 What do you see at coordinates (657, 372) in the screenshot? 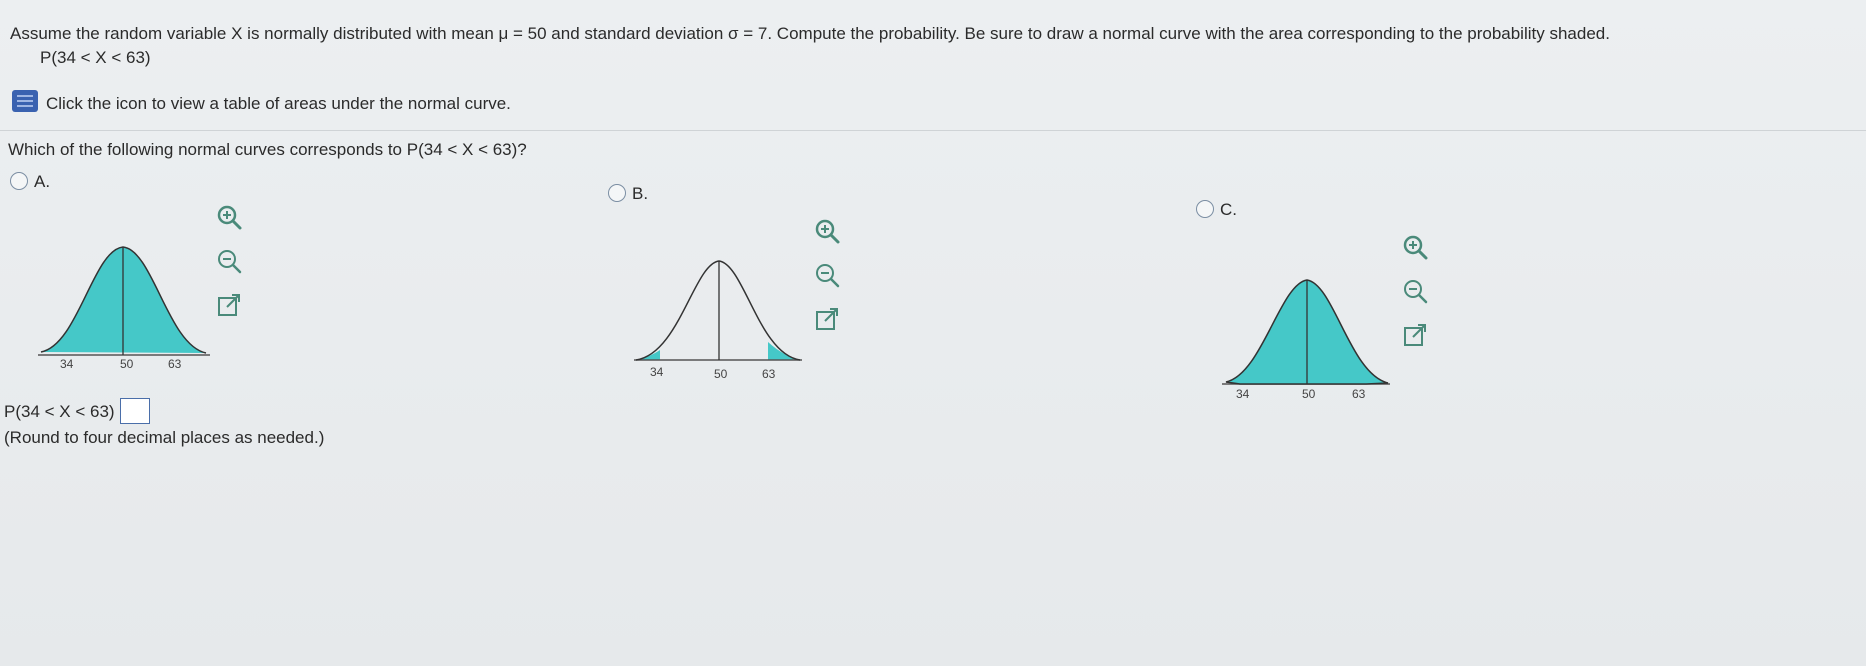
I see `tick-b-1: 34` at bounding box center [657, 372].